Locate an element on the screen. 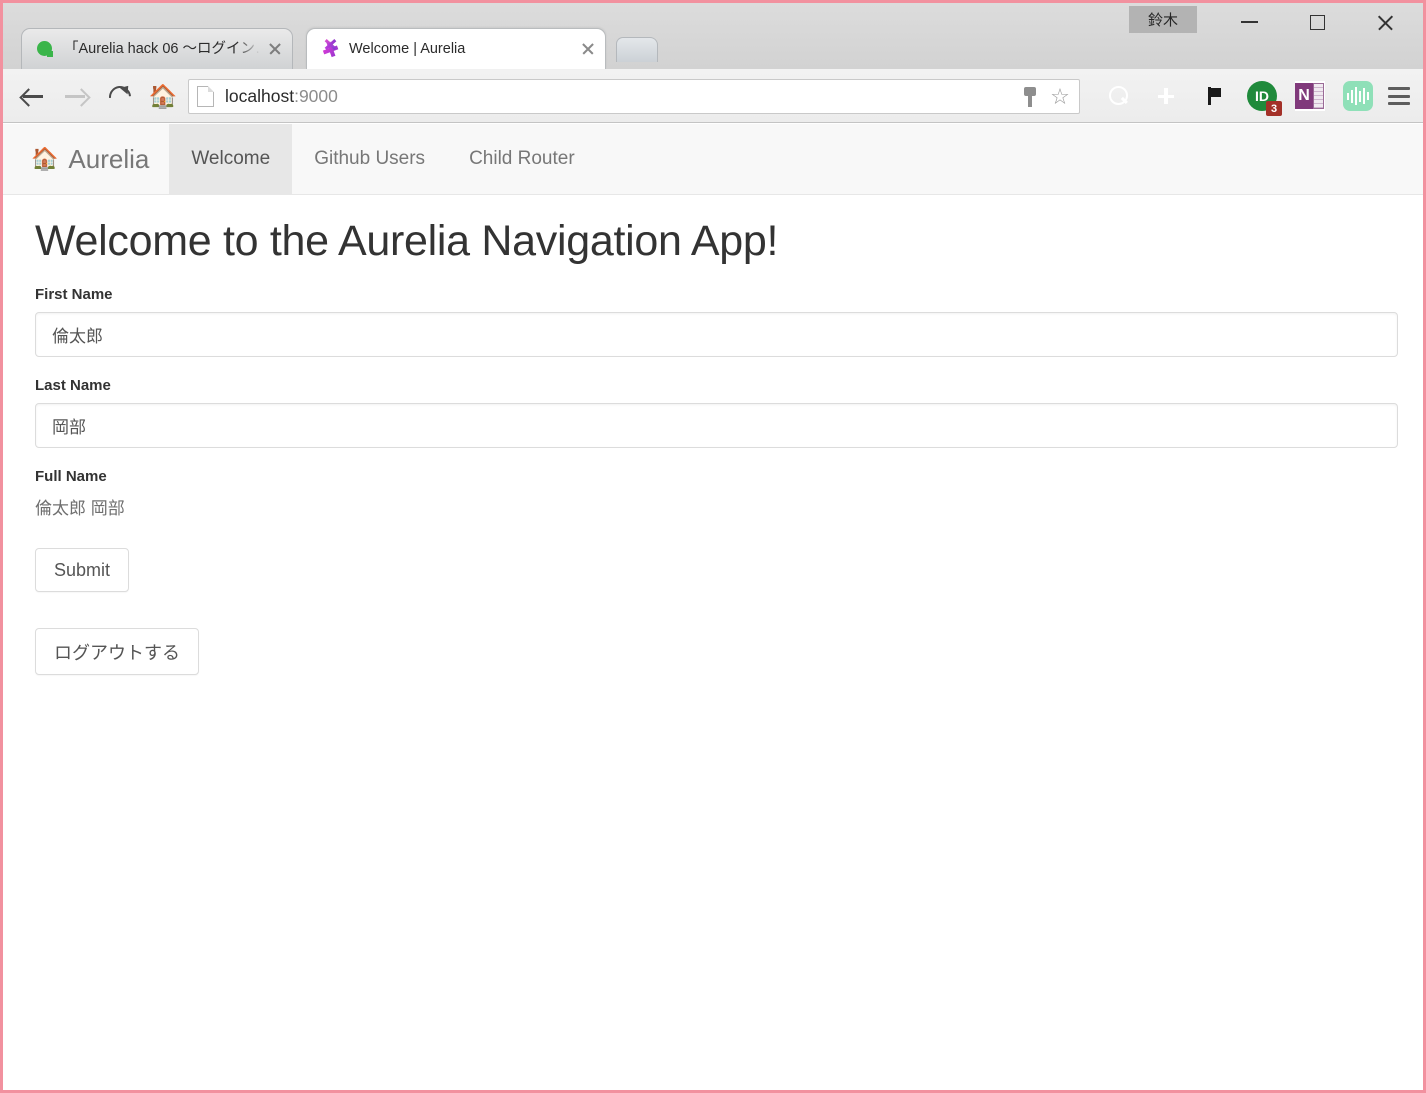 The width and height of the screenshot is (1426, 1093). document-icon is located at coordinates (205, 96).